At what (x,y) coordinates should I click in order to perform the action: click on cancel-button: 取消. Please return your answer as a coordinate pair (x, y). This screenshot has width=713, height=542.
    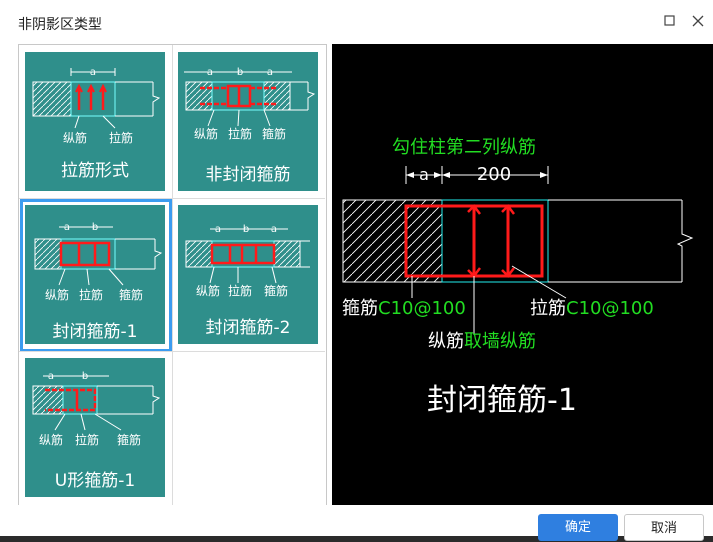
    Looking at the image, I should click on (664, 527).